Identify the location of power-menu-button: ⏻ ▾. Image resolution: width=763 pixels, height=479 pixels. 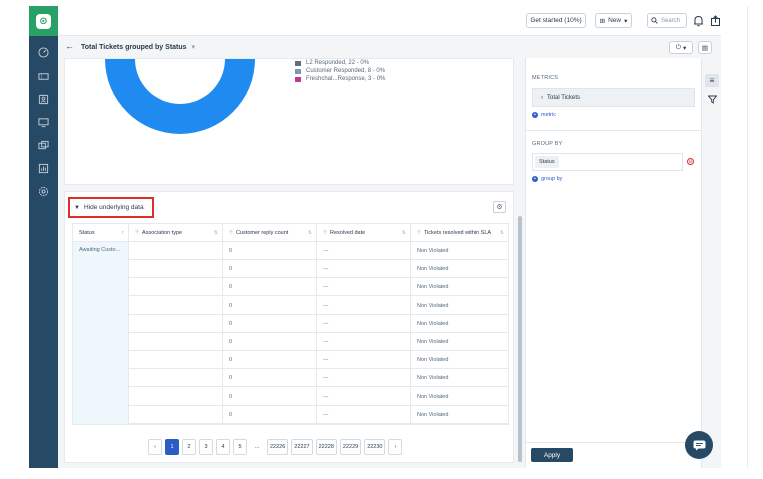
(681, 47).